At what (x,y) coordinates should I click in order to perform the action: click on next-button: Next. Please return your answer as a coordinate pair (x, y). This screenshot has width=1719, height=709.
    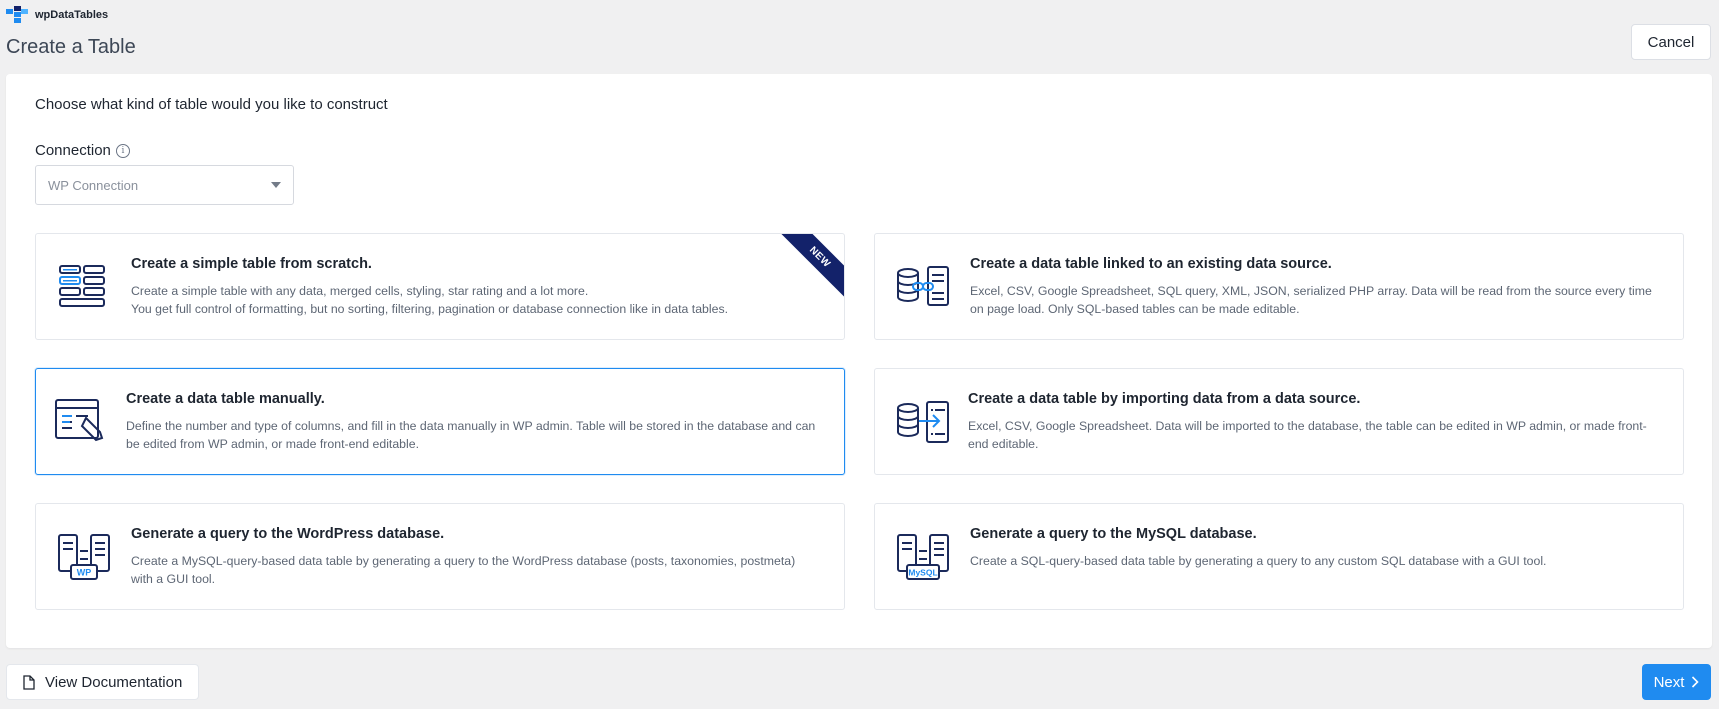
    Looking at the image, I should click on (1676, 682).